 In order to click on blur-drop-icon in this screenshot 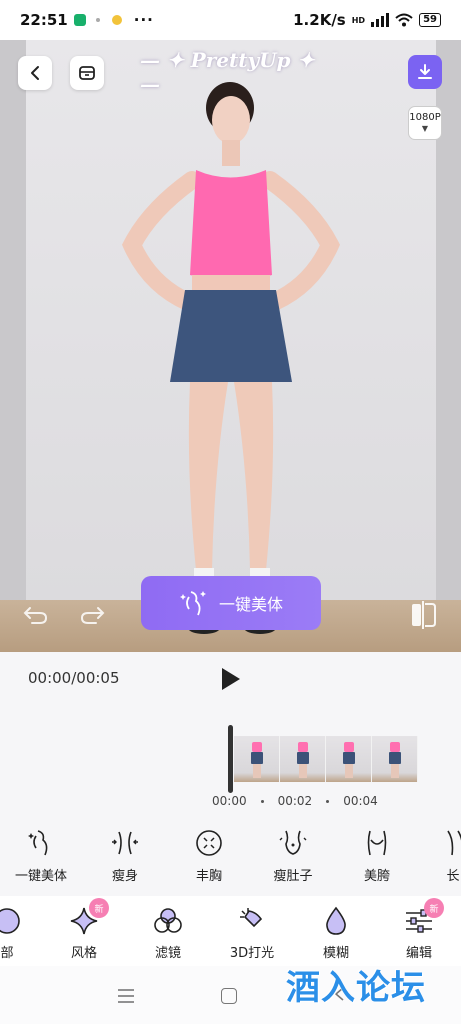, I will do `click(336, 920)`.